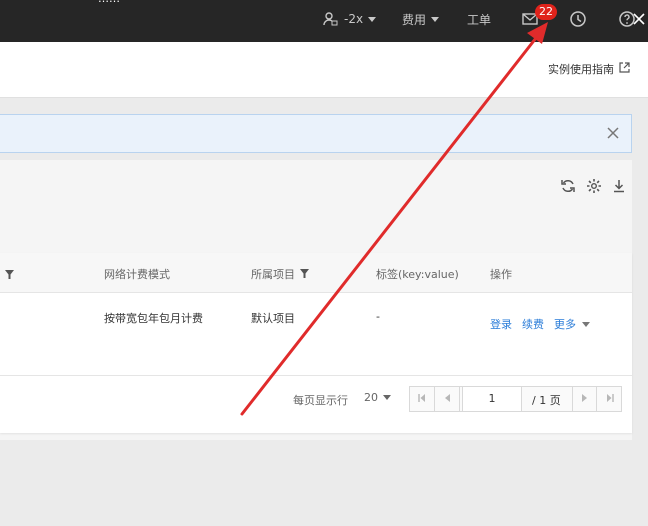 This screenshot has width=648, height=526. What do you see at coordinates (565, 324) in the screenshot?
I see `more-label: 更多` at bounding box center [565, 324].